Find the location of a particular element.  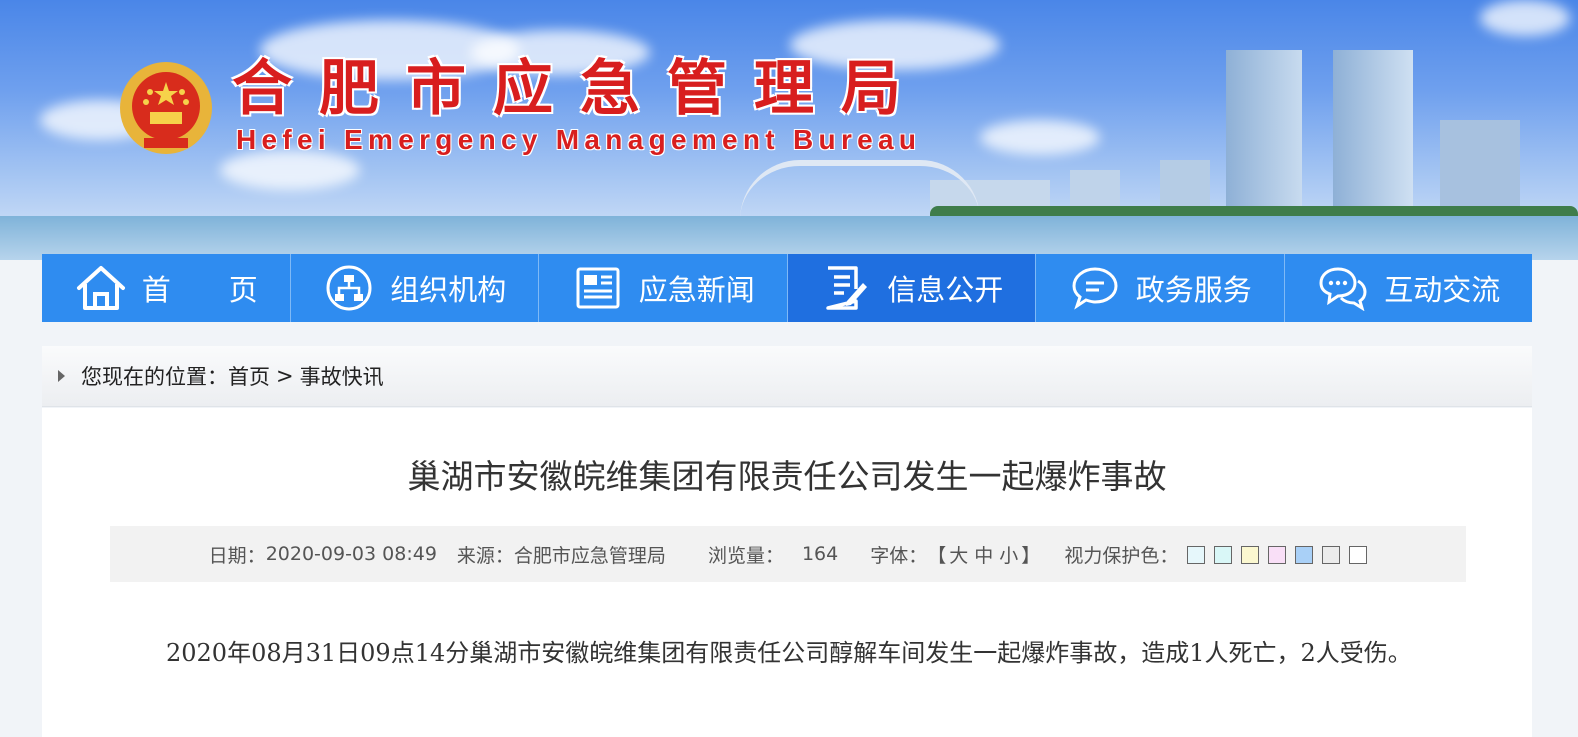

chat-bubble-icon is located at coordinates (1095, 288).